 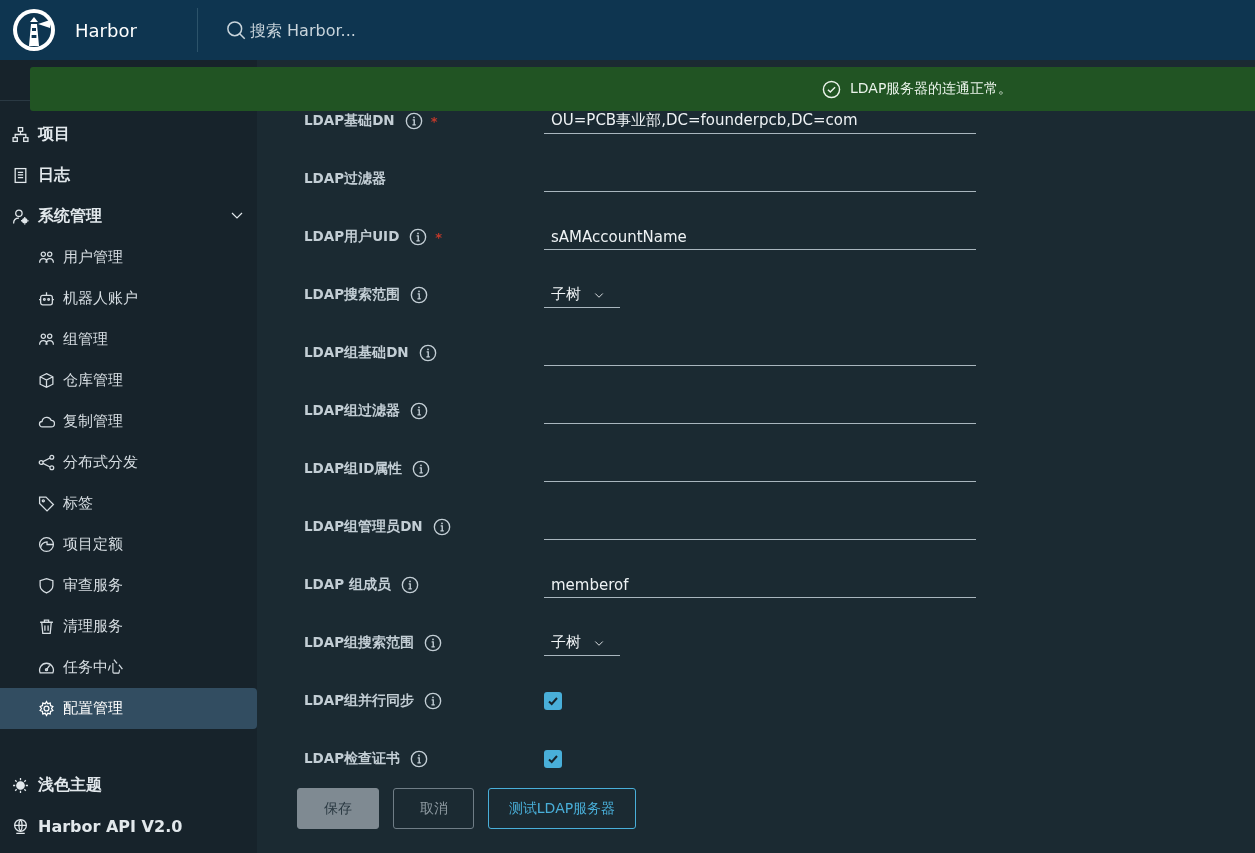 I want to click on field-label: LDAP过滤器, so click(x=345, y=179).